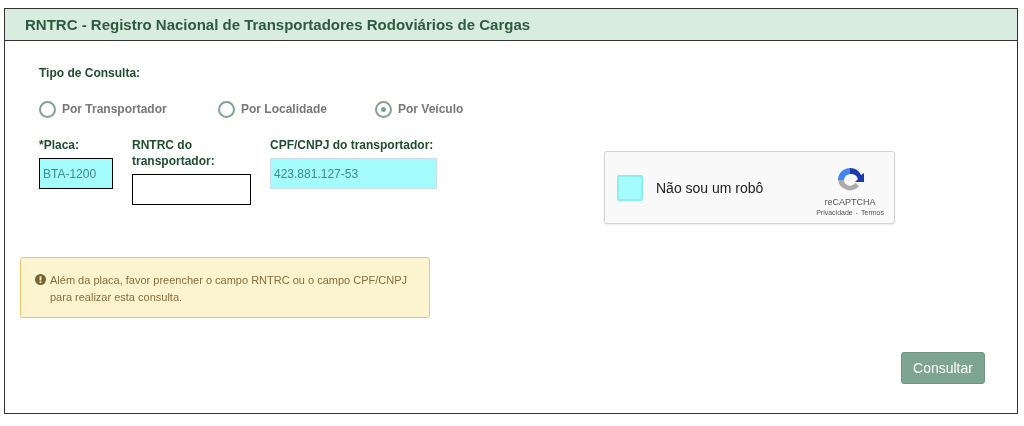 The image size is (1024, 426). Describe the element at coordinates (278, 24) in the screenshot. I see `panel-title: RNTRC - Registro Nacional de Transportadores Rodoviários de Cargas` at that location.